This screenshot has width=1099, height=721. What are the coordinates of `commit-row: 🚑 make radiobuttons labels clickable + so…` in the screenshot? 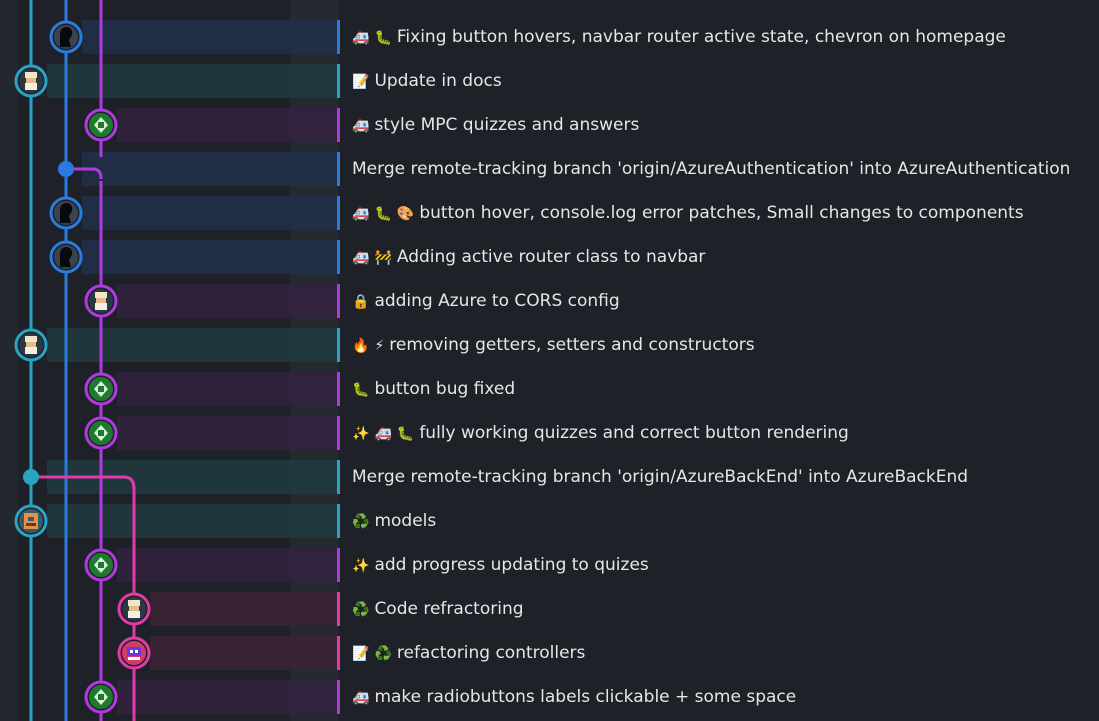 It's located at (724, 697).